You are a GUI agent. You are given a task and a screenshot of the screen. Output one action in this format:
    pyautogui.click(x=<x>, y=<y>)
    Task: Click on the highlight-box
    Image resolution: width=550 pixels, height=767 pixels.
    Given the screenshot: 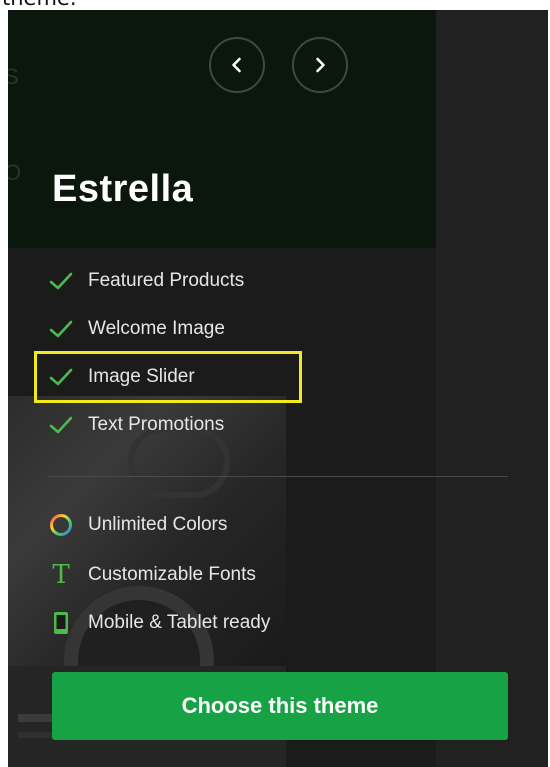 What is the action you would take?
    pyautogui.click(x=168, y=377)
    